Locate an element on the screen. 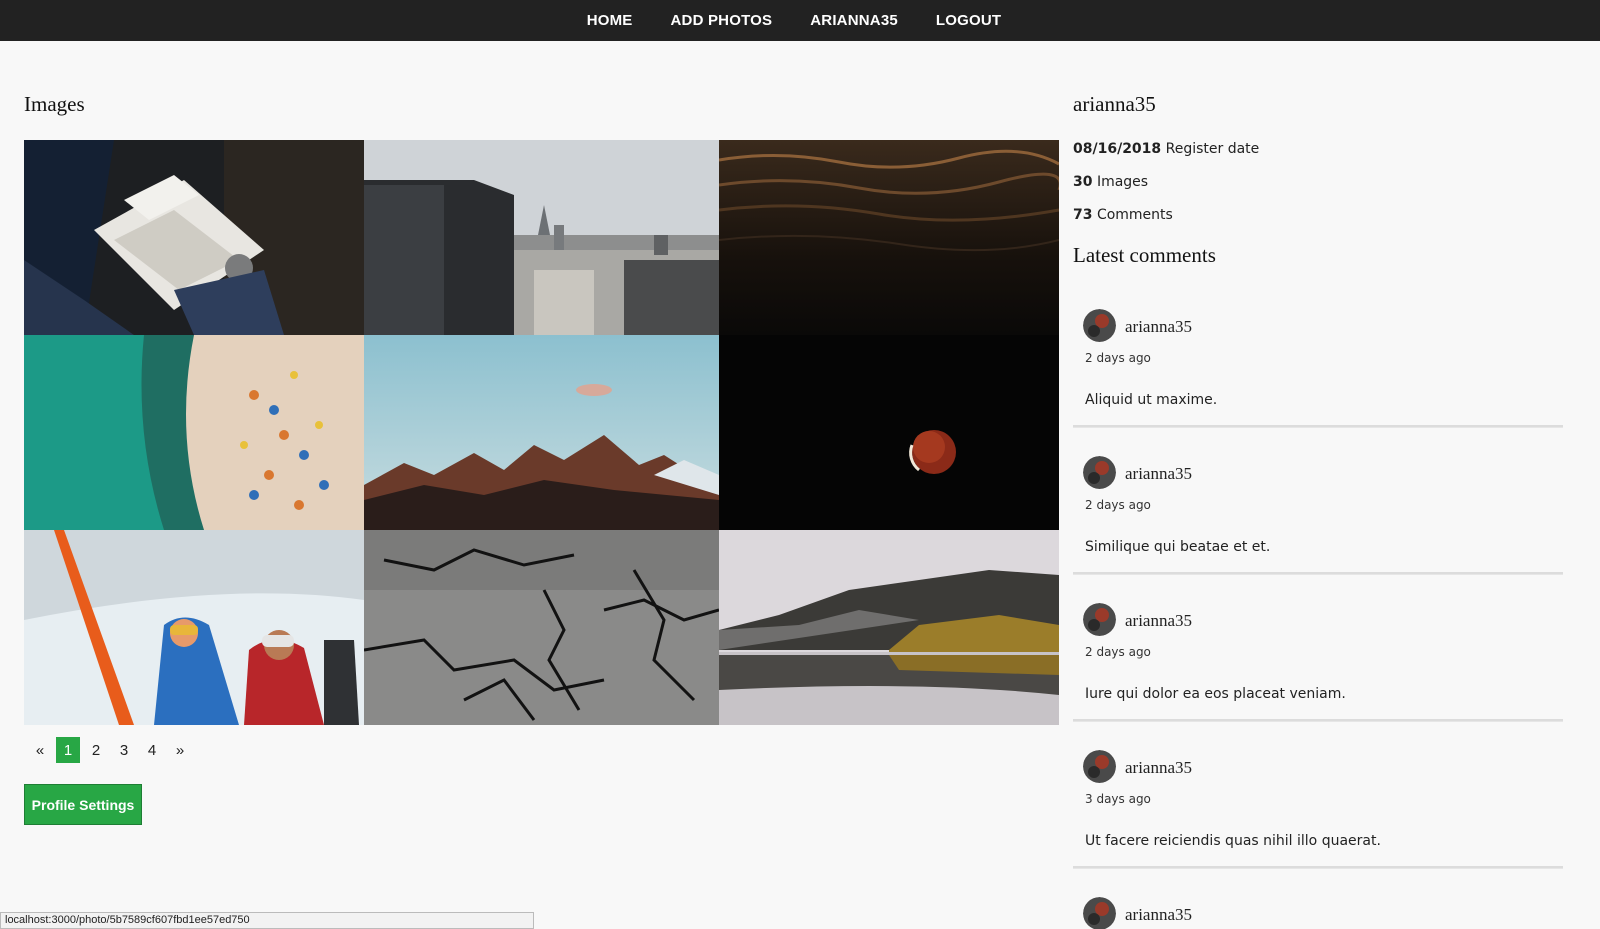 This screenshot has height=929, width=1600. latest-comments-heading: Latest comments is located at coordinates (1144, 255).